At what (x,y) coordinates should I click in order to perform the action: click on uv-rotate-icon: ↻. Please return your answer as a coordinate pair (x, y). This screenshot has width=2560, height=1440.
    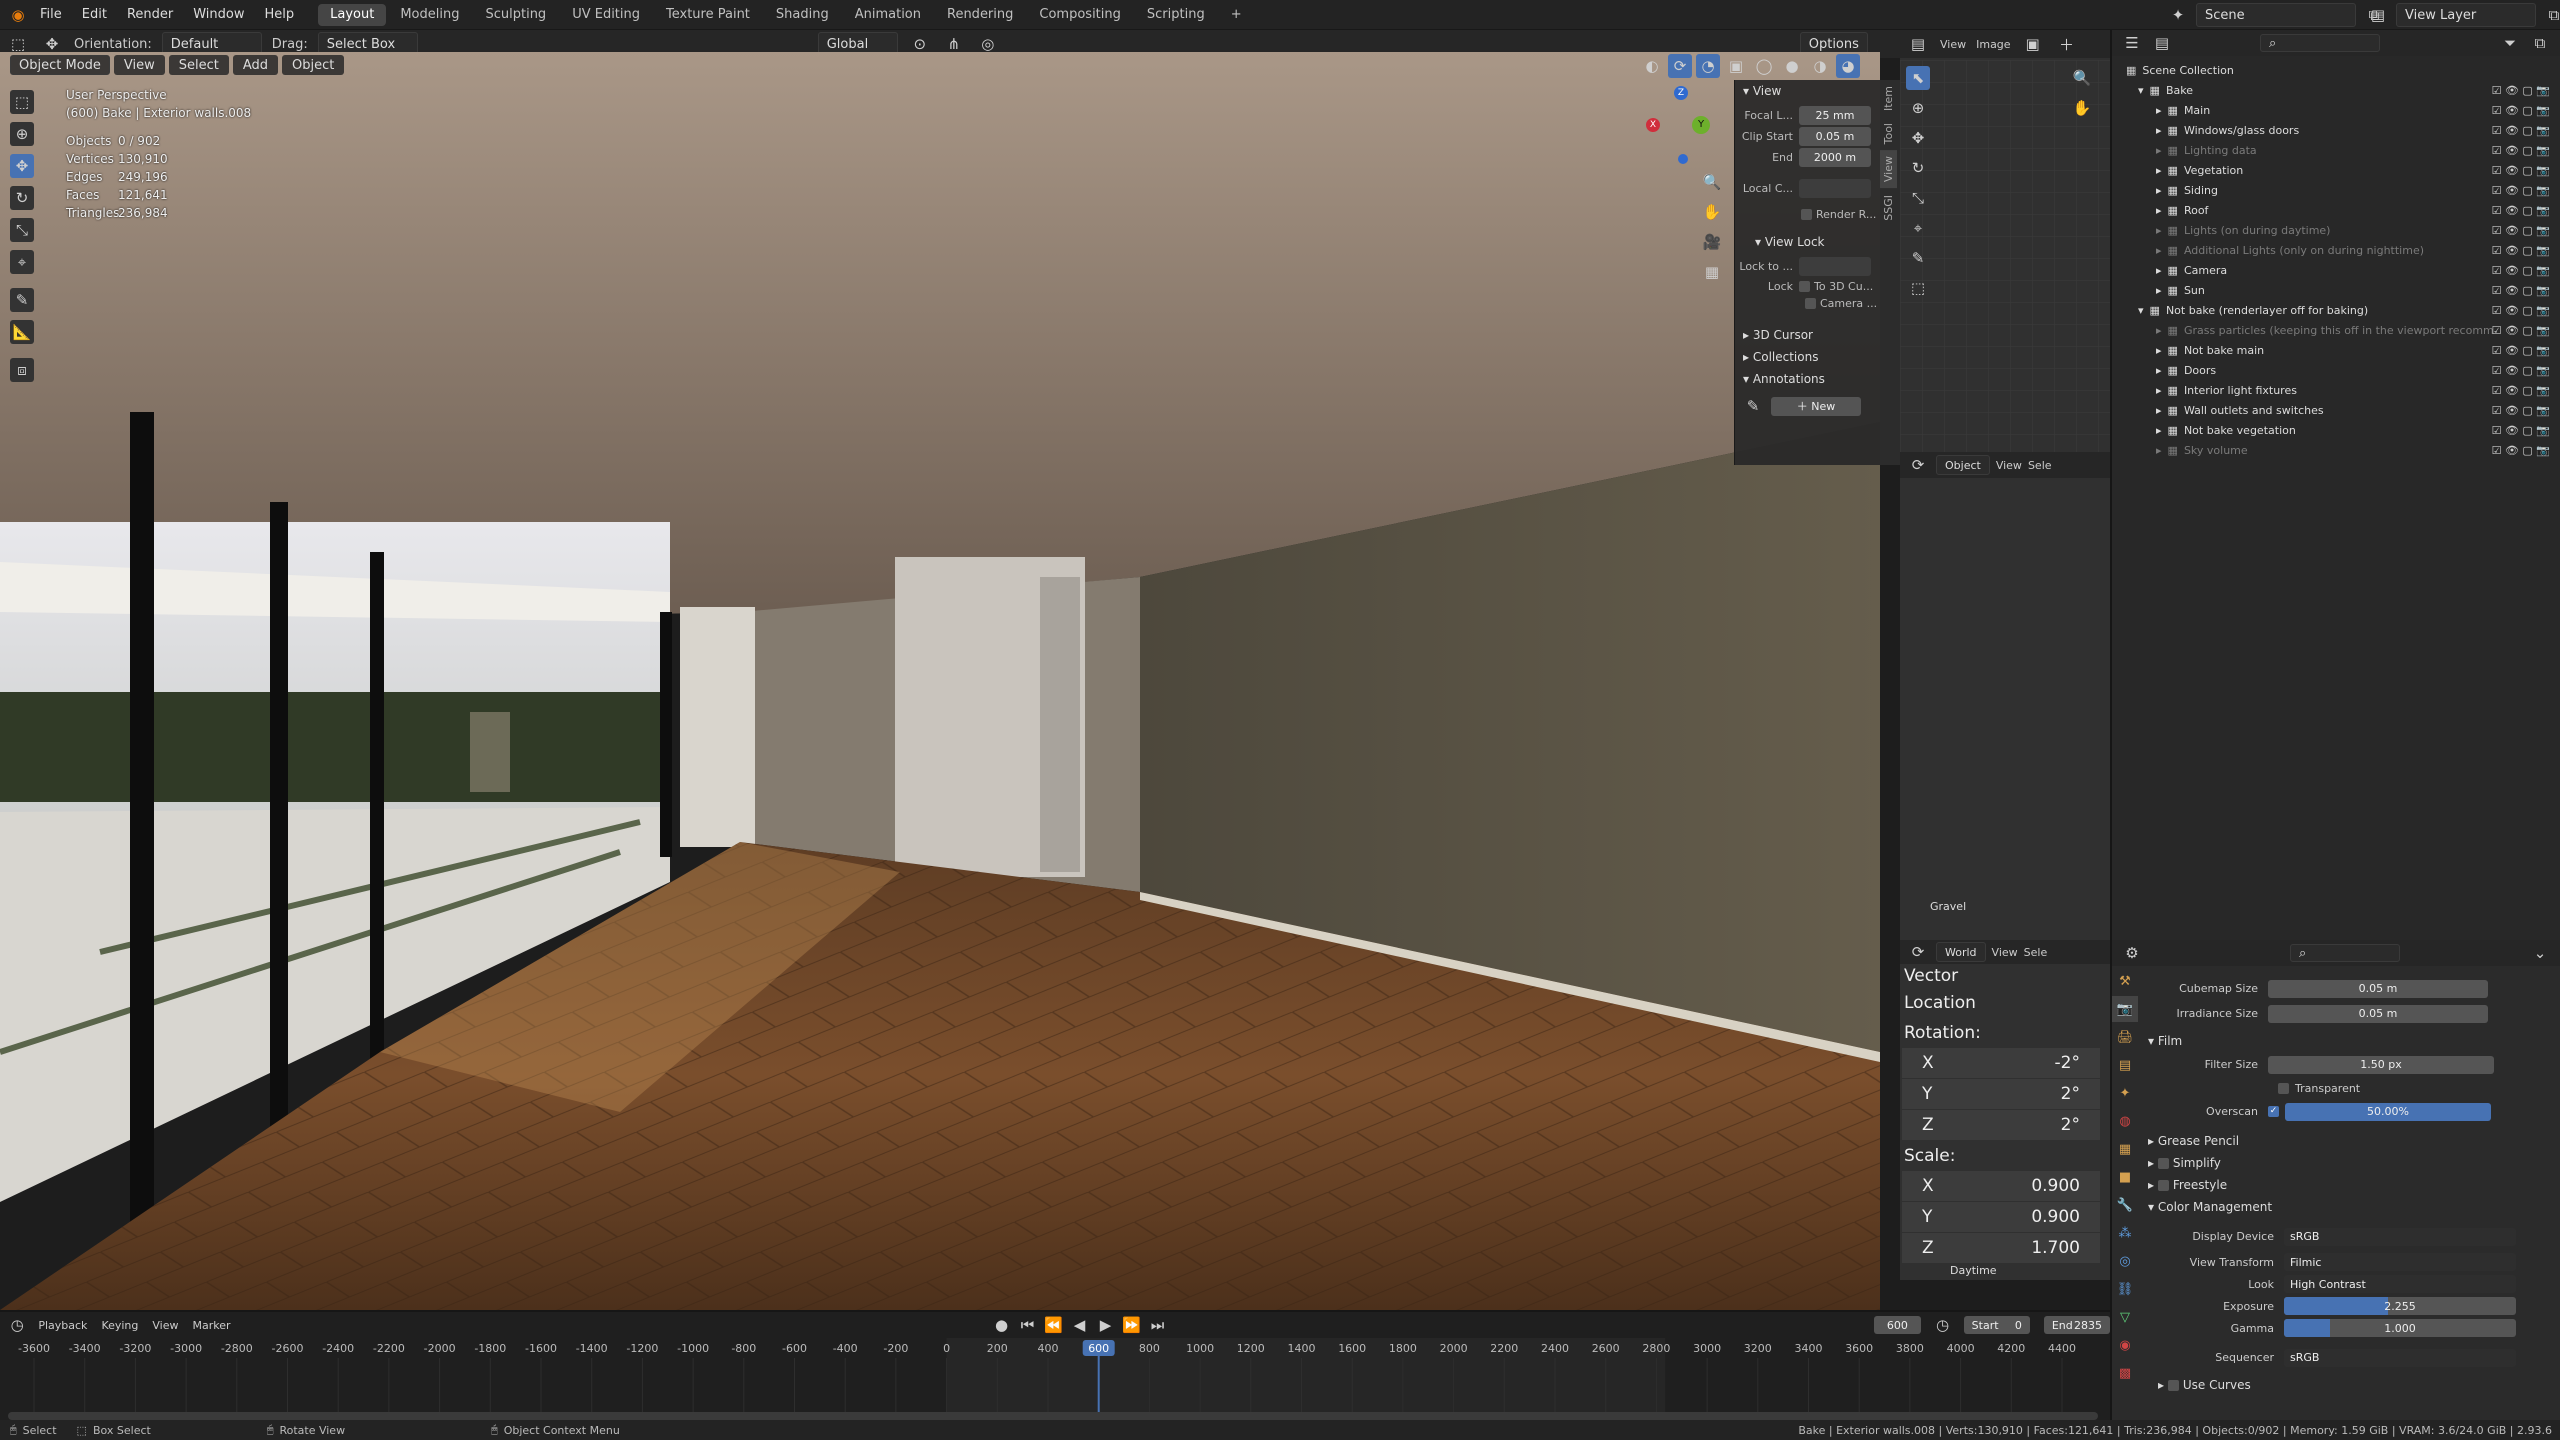
    Looking at the image, I should click on (1918, 168).